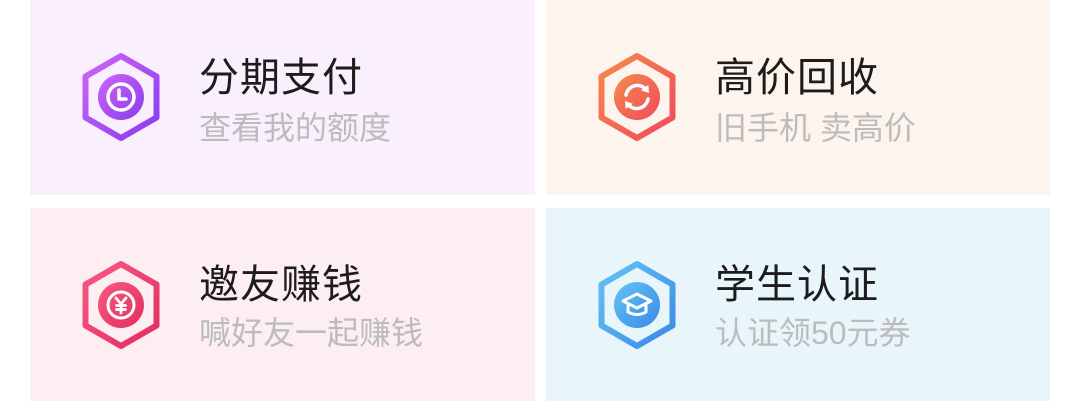  Describe the element at coordinates (295, 128) in the screenshot. I see `card-subtitle: 查看我的额度` at that location.